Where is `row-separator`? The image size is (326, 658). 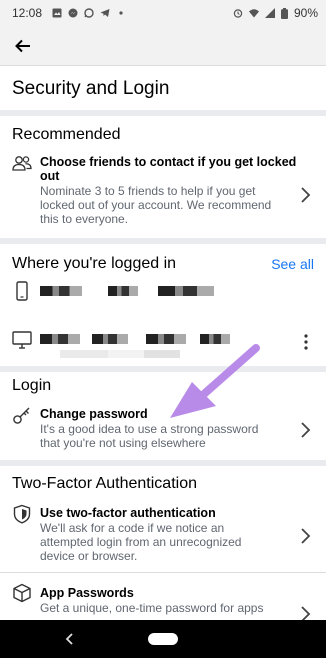 row-separator is located at coordinates (163, 572).